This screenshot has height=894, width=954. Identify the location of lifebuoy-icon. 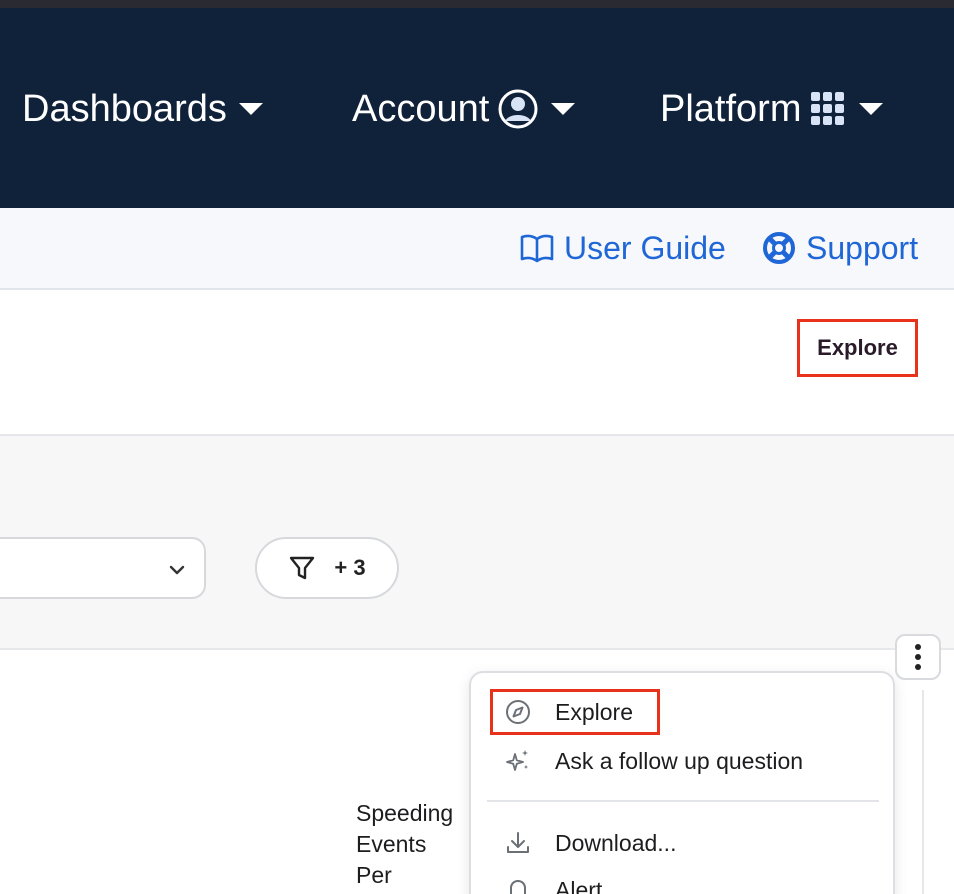
(779, 248).